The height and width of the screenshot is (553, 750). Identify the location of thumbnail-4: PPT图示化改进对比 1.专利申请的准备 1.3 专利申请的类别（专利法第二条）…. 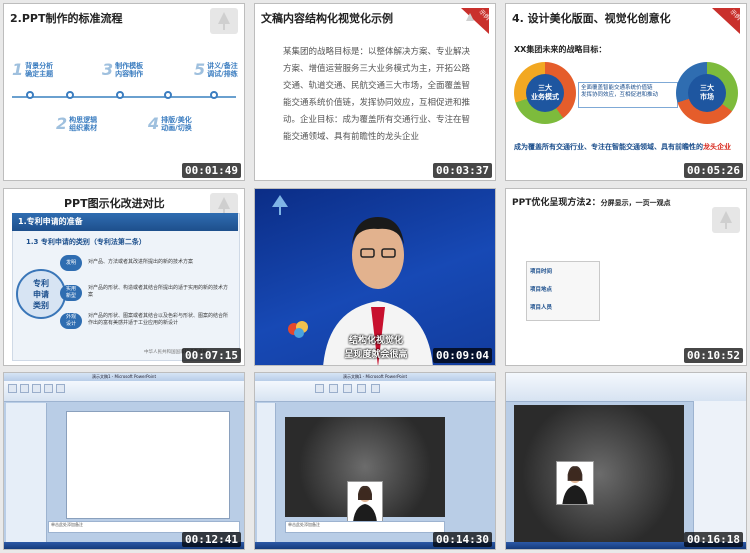
(124, 277).